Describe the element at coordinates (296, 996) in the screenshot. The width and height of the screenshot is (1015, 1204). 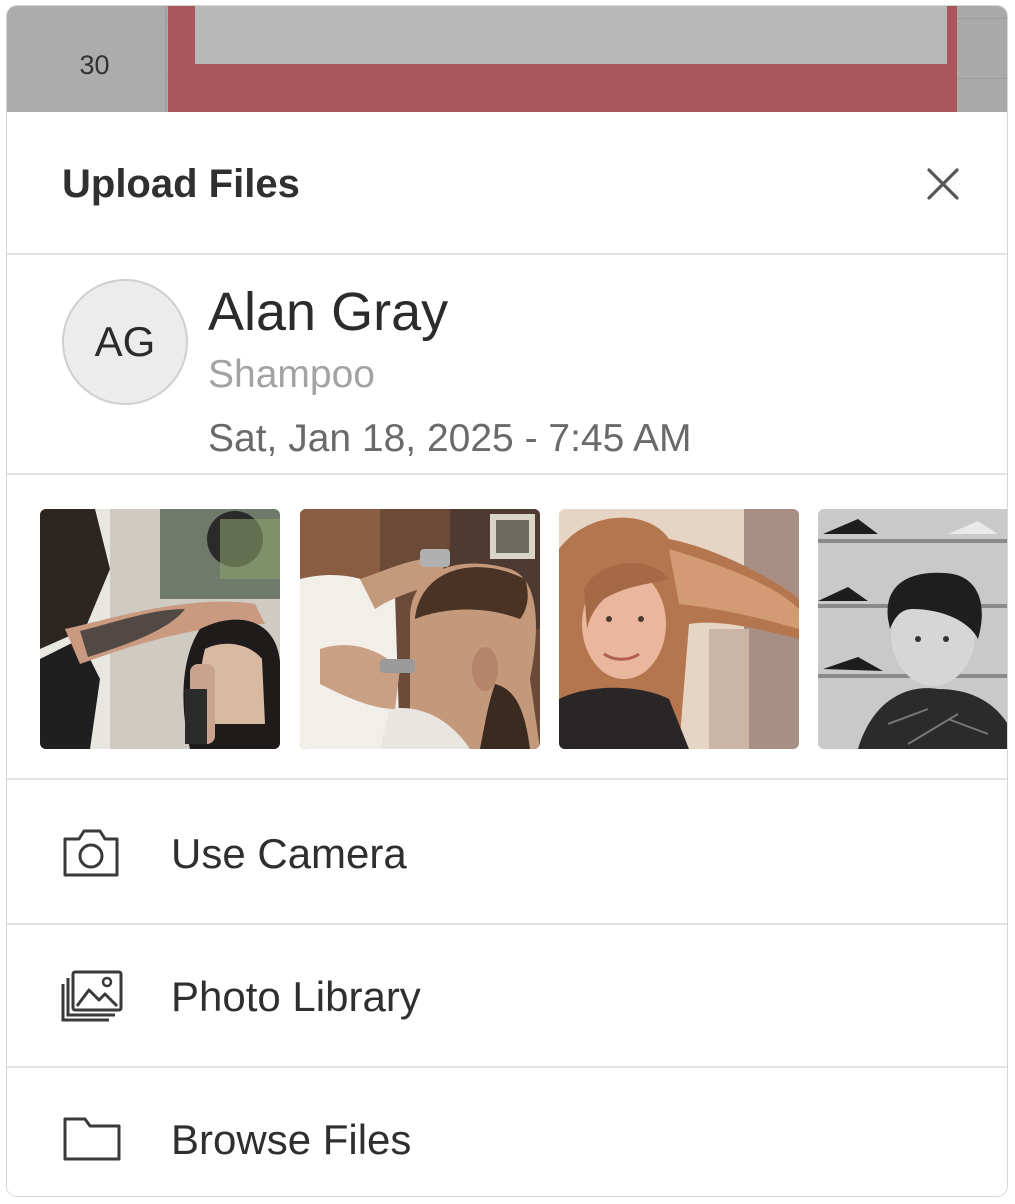
I see `photo-library-label: Photo Library` at that location.